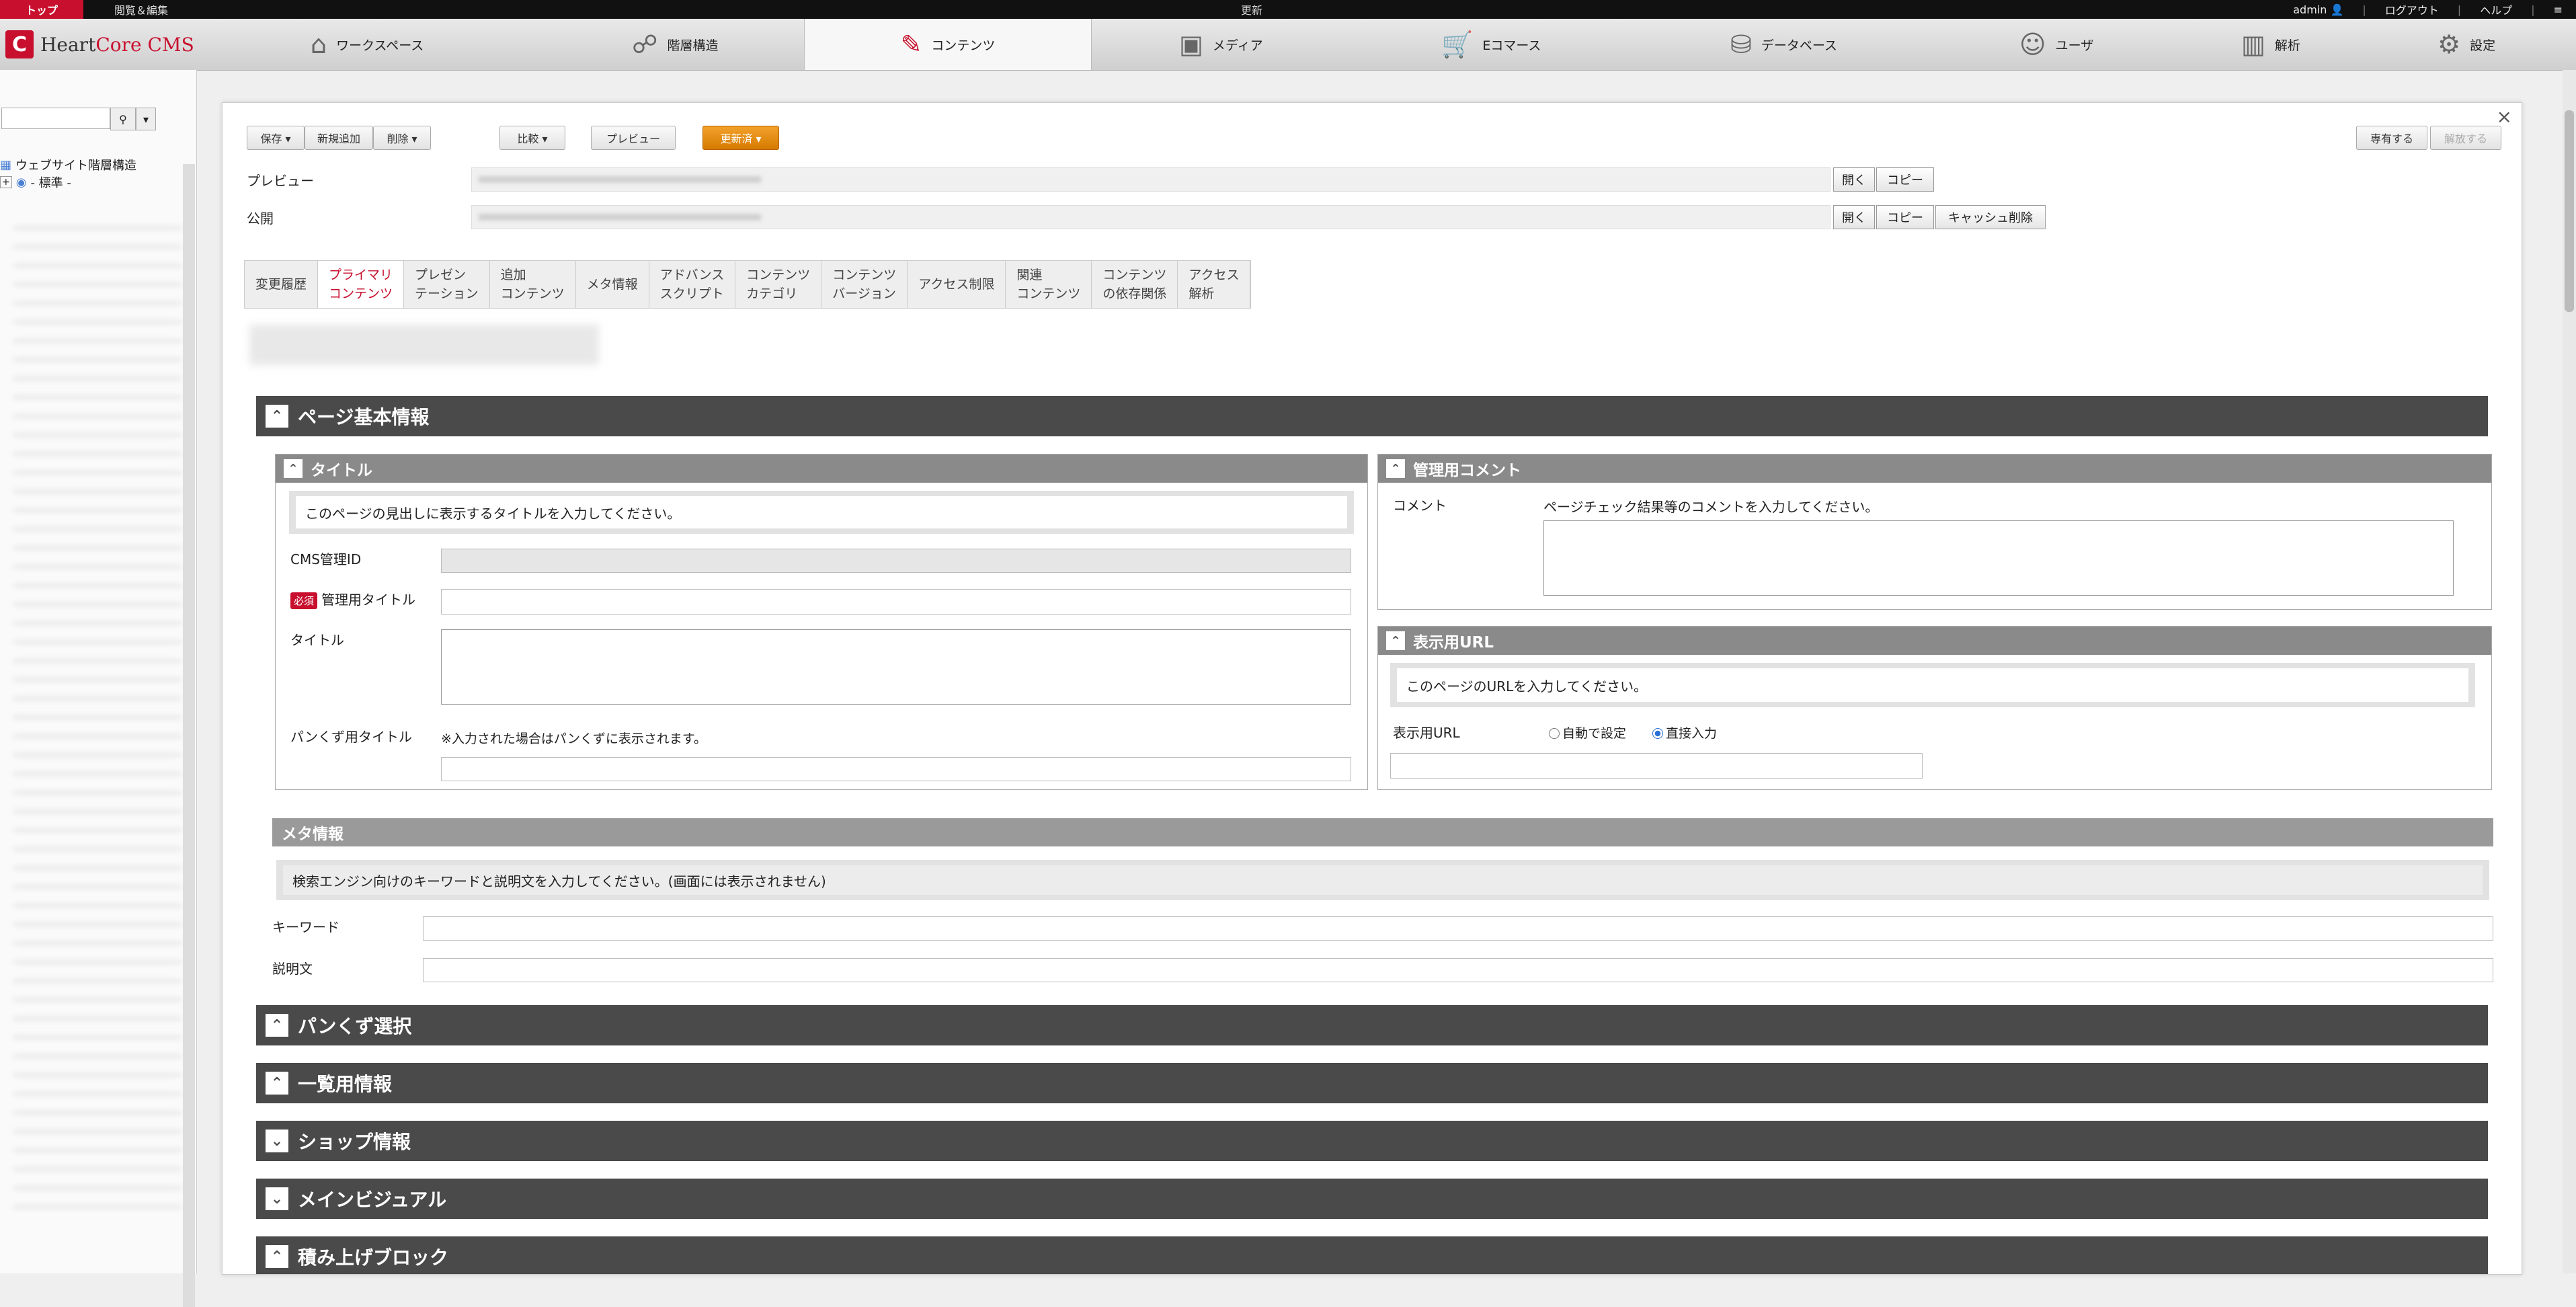  What do you see at coordinates (117, 44) in the screenshot?
I see `logo-text: HeartCore CMS` at bounding box center [117, 44].